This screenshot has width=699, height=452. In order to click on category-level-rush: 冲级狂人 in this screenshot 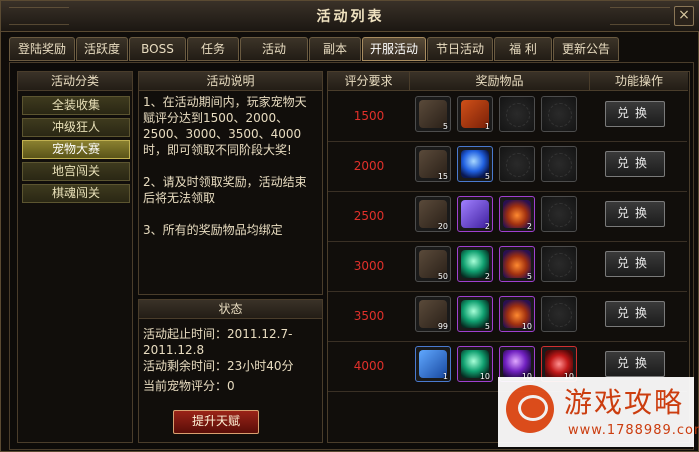, I will do `click(76, 127)`.